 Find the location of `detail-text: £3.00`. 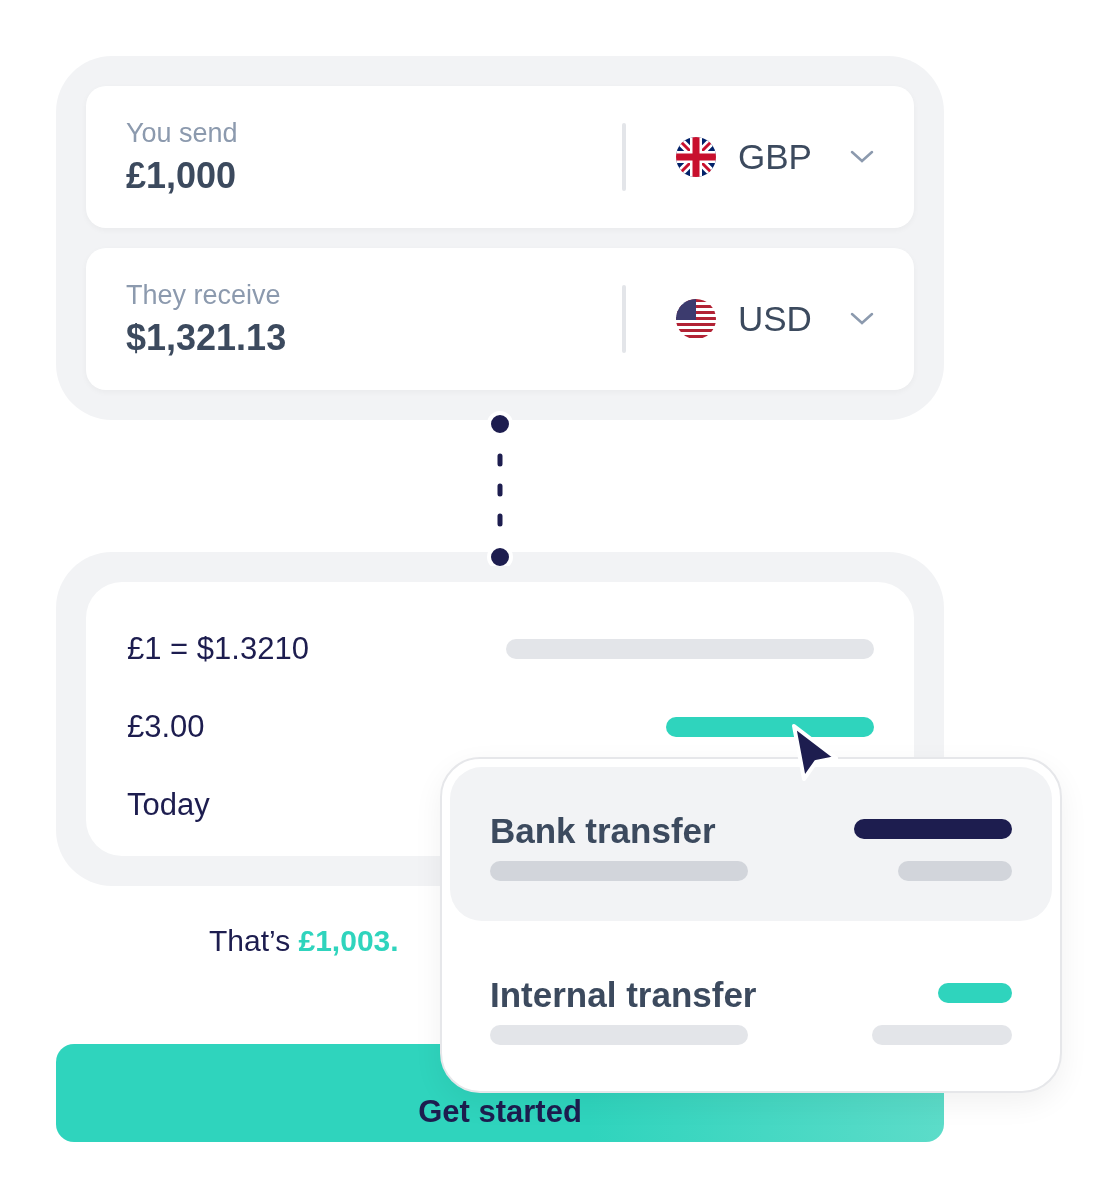

detail-text: £3.00 is located at coordinates (166, 727).